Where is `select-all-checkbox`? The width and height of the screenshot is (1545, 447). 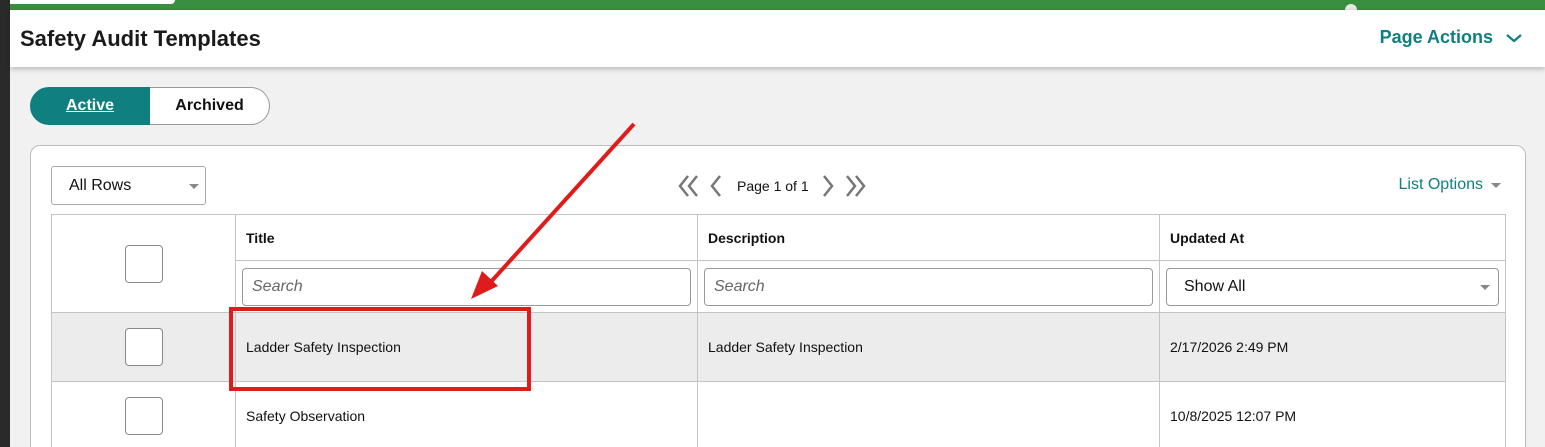 select-all-checkbox is located at coordinates (143, 263).